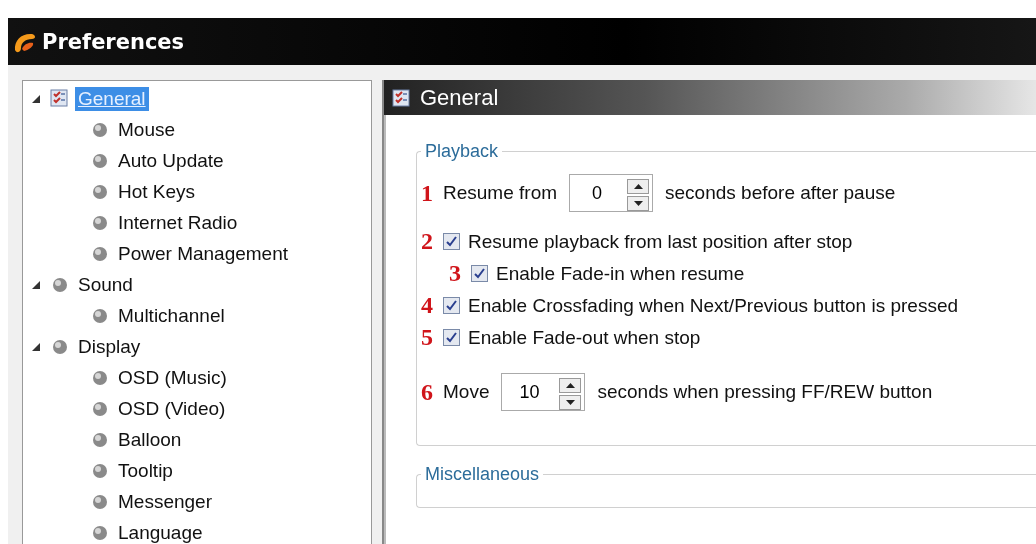 Image resolution: width=1036 pixels, height=544 pixels. I want to click on tree-item: Mouse, so click(147, 129).